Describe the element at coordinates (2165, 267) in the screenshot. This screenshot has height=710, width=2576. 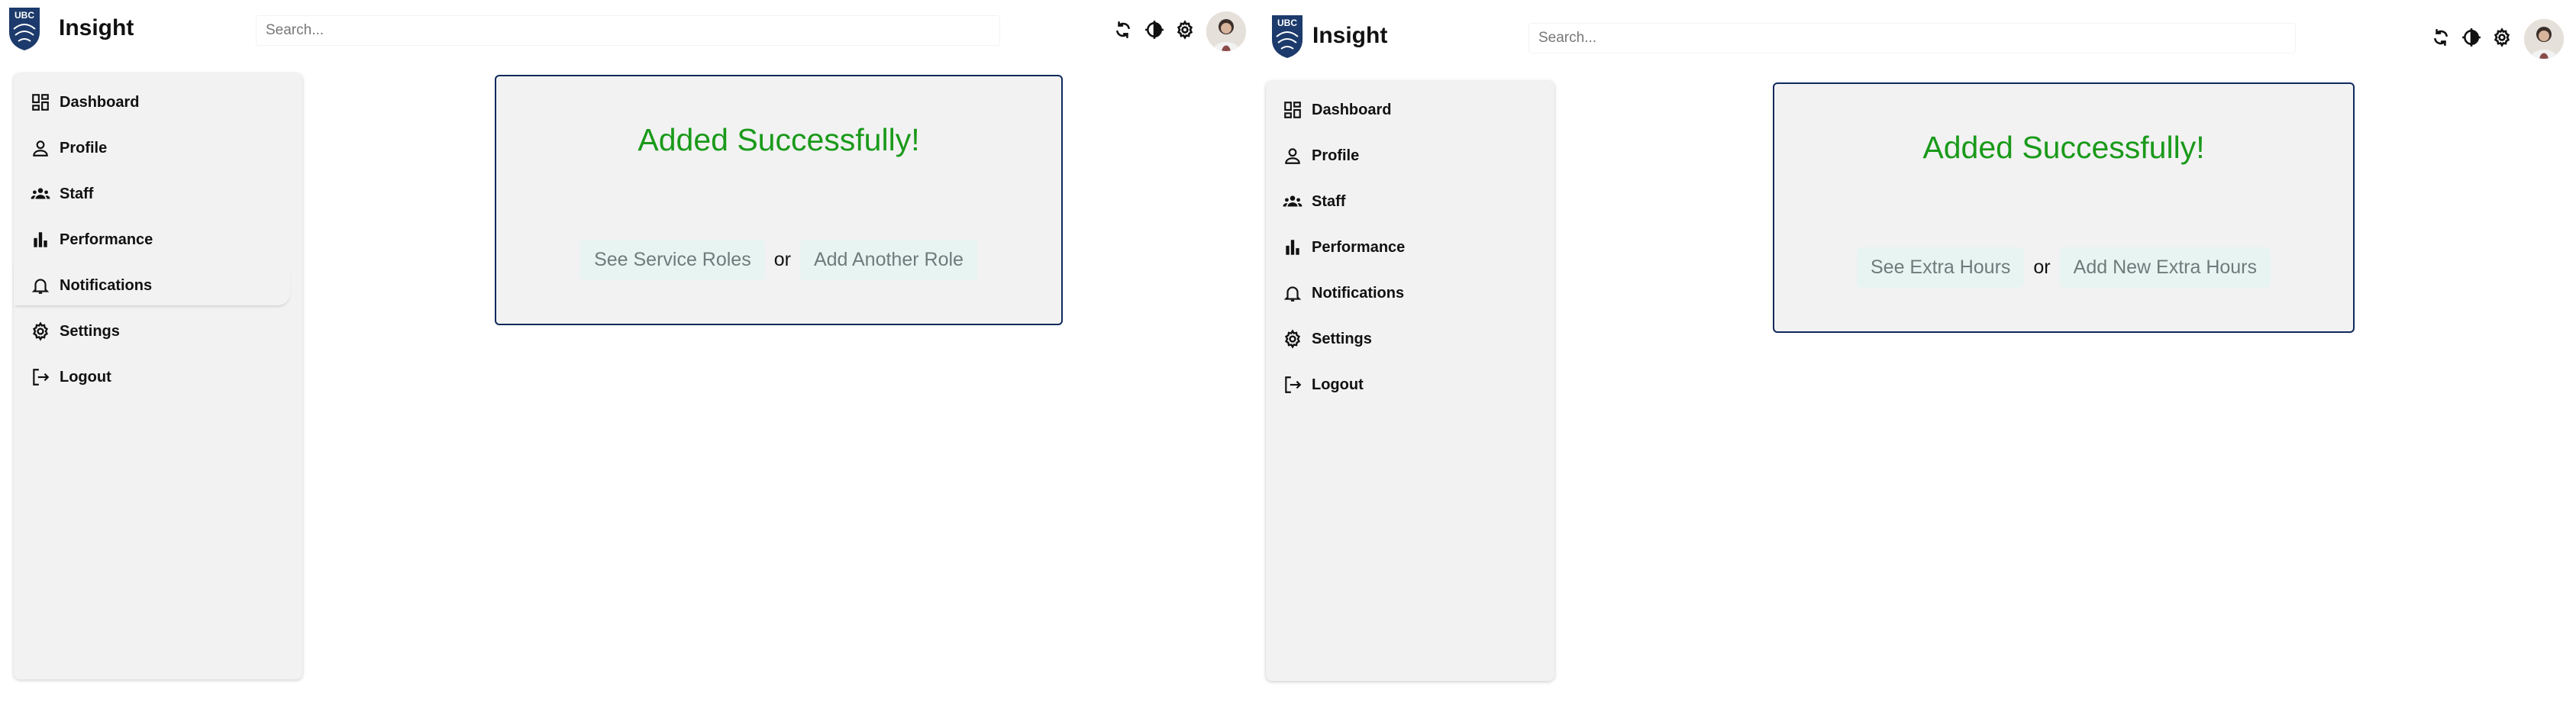
I see `add-new-extra-hours-button: Add New Extra Hours` at that location.